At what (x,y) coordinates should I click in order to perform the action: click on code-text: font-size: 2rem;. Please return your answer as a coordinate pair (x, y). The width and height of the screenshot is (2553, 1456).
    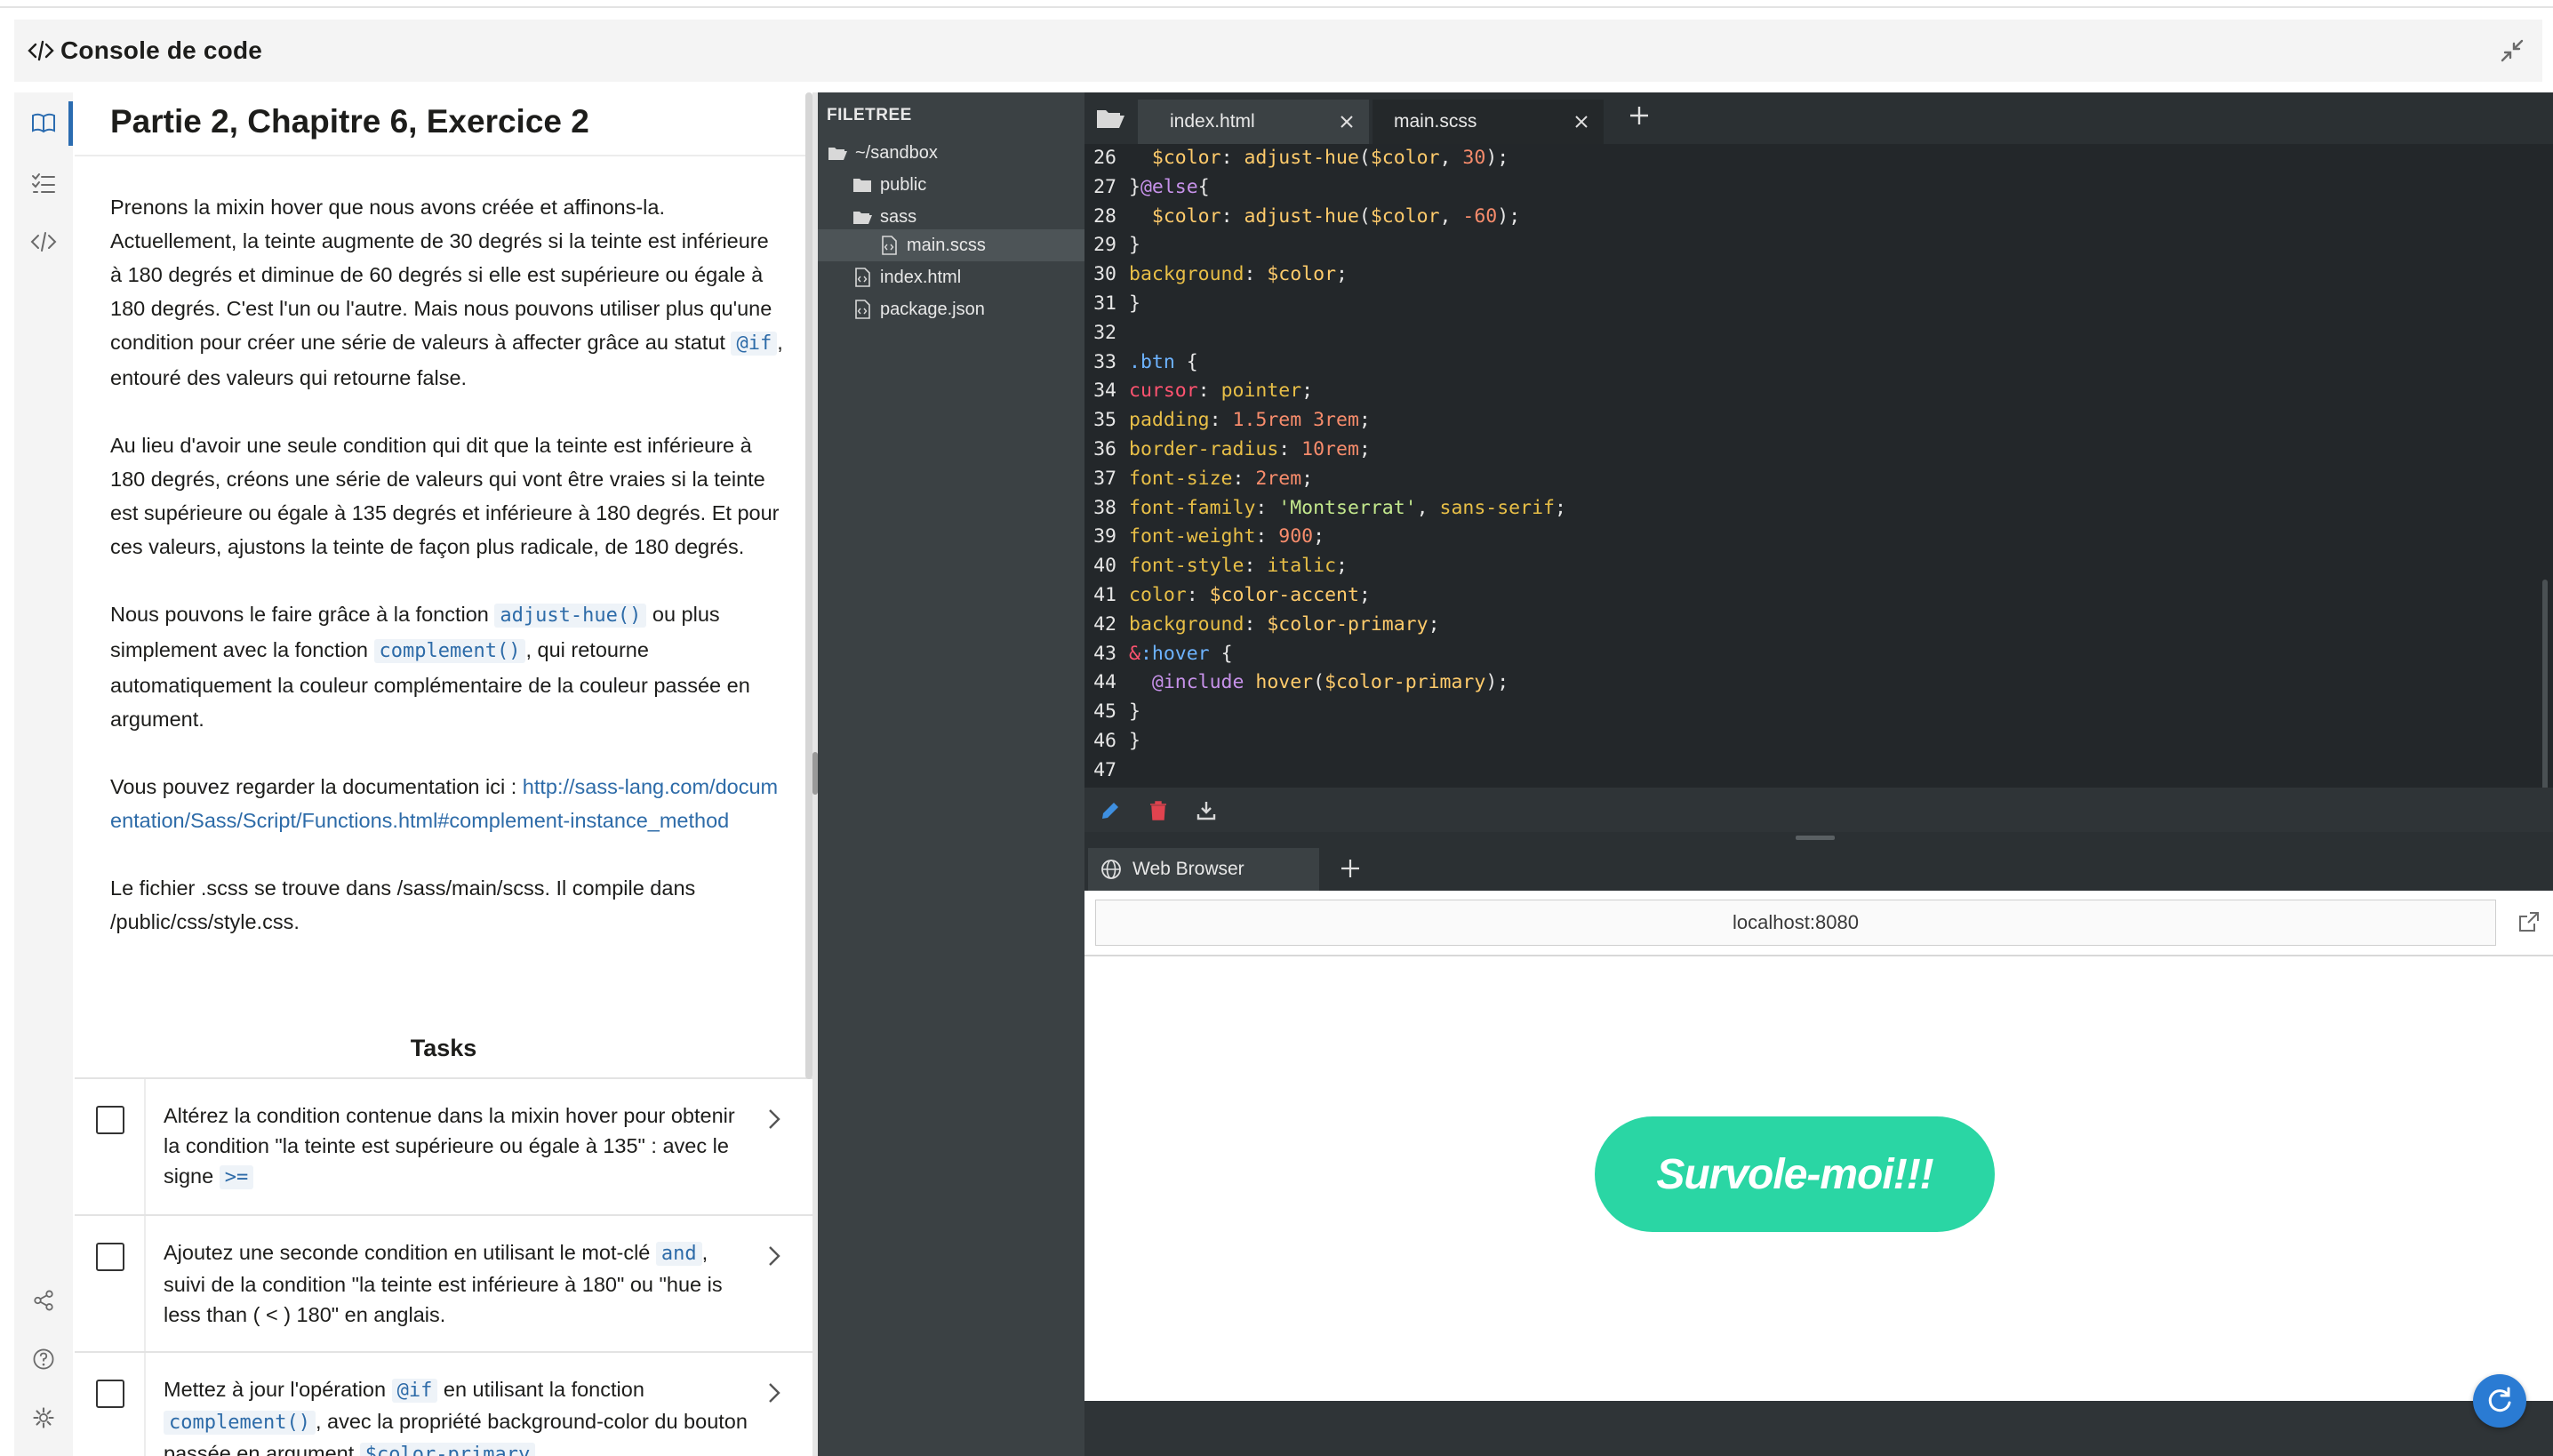
    Looking at the image, I should click on (1221, 478).